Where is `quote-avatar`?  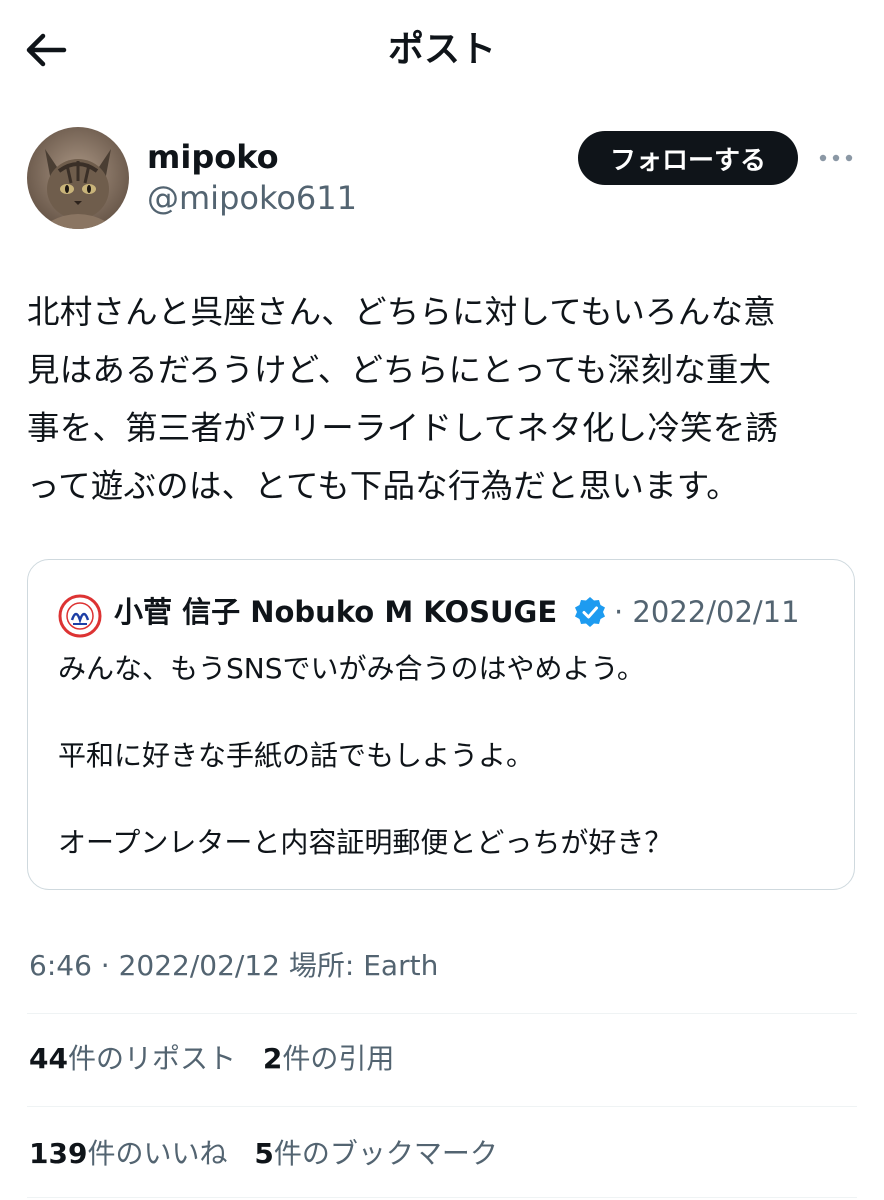 quote-avatar is located at coordinates (80, 616).